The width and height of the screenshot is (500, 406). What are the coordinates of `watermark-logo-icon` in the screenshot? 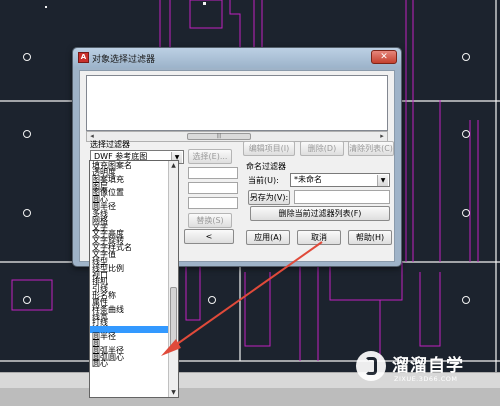 It's located at (371, 366).